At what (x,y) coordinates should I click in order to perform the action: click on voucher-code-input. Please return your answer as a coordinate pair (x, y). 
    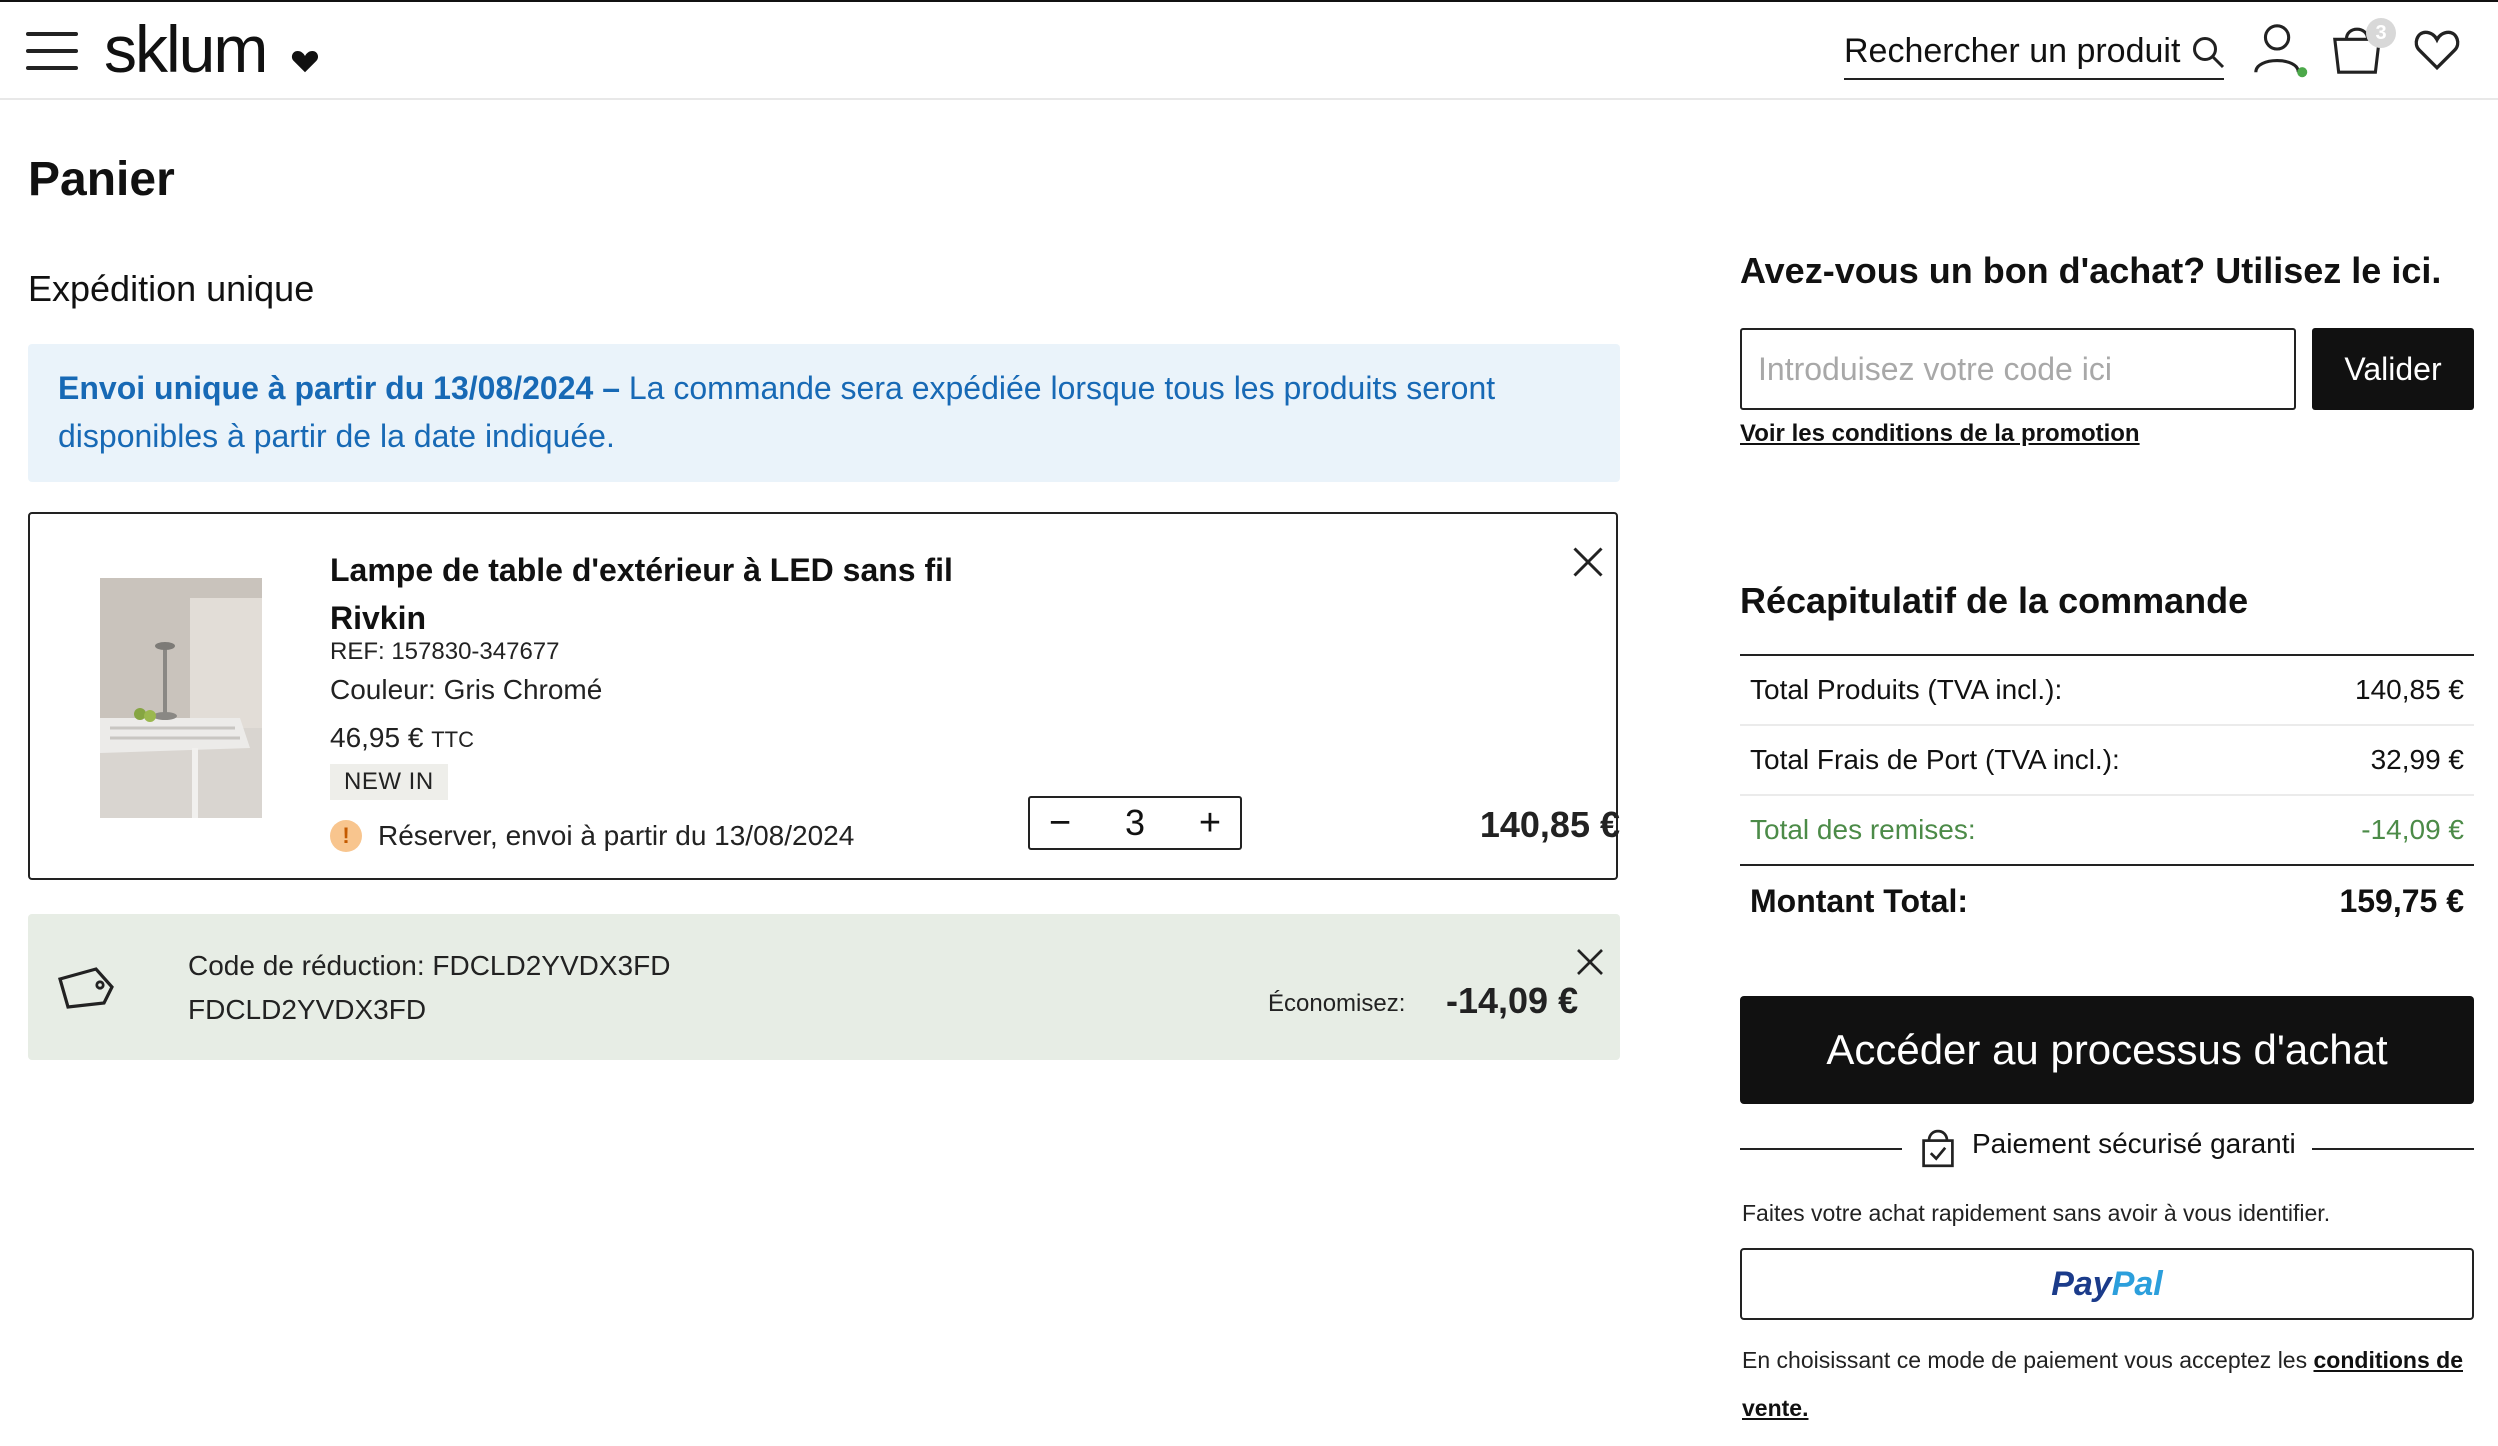
    Looking at the image, I should click on (2018, 369).